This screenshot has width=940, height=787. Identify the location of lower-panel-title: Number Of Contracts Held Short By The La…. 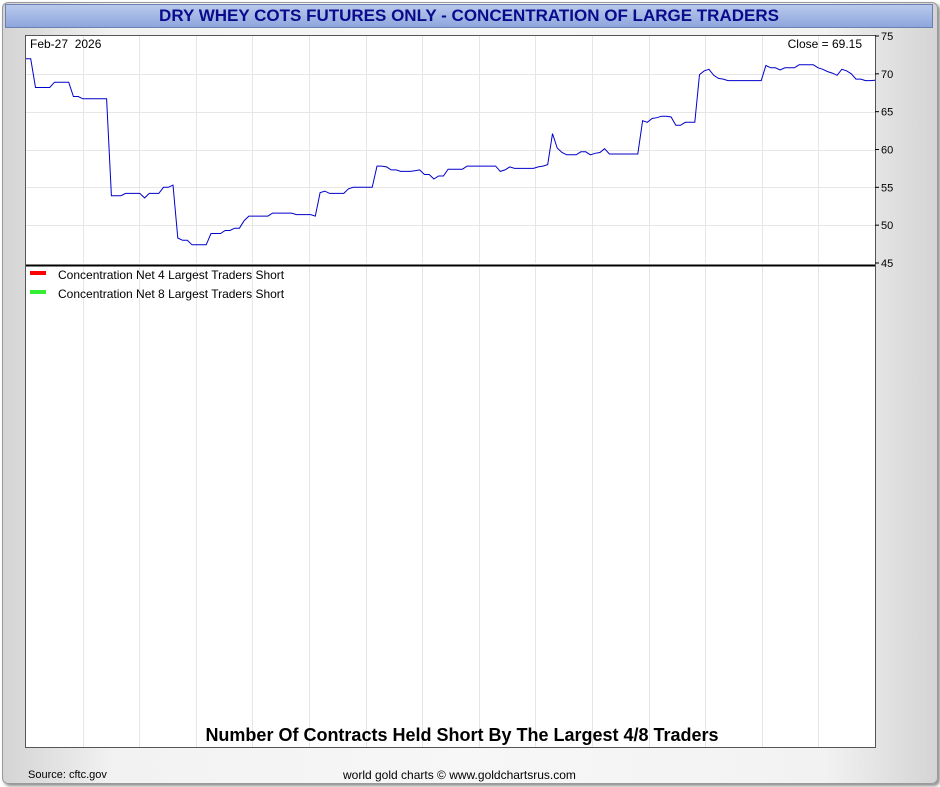
(461, 735).